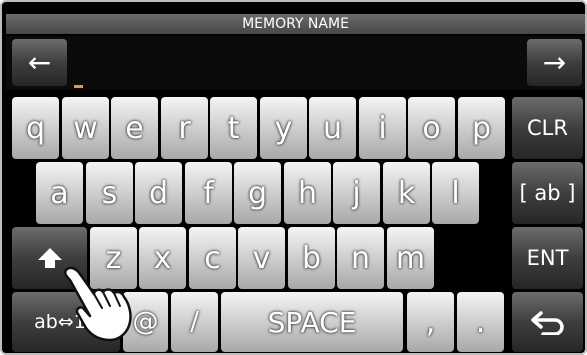 The image size is (587, 355). I want to click on clr-button: CLR, so click(547, 128).